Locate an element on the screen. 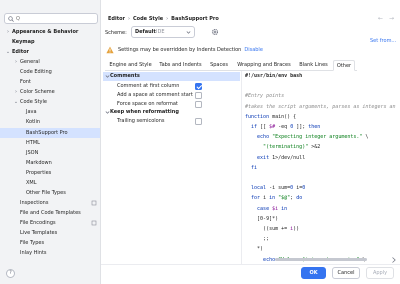 This screenshot has width=400, height=284. code-line: echo "Expecting integer arguments." \ is located at coordinates (306, 137).